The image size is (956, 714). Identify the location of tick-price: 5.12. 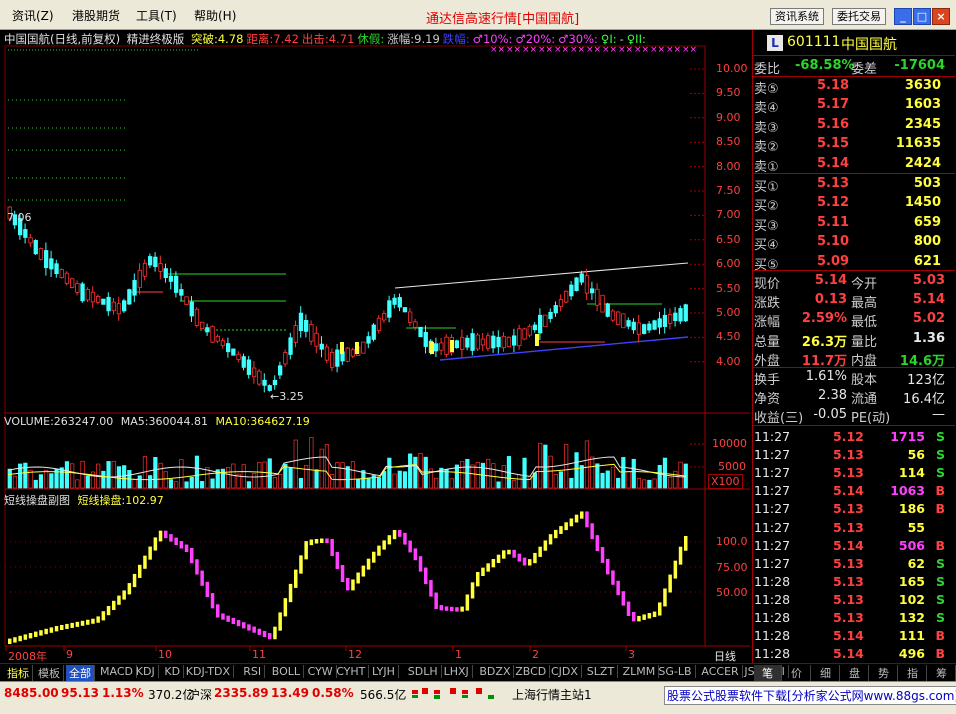
(848, 436).